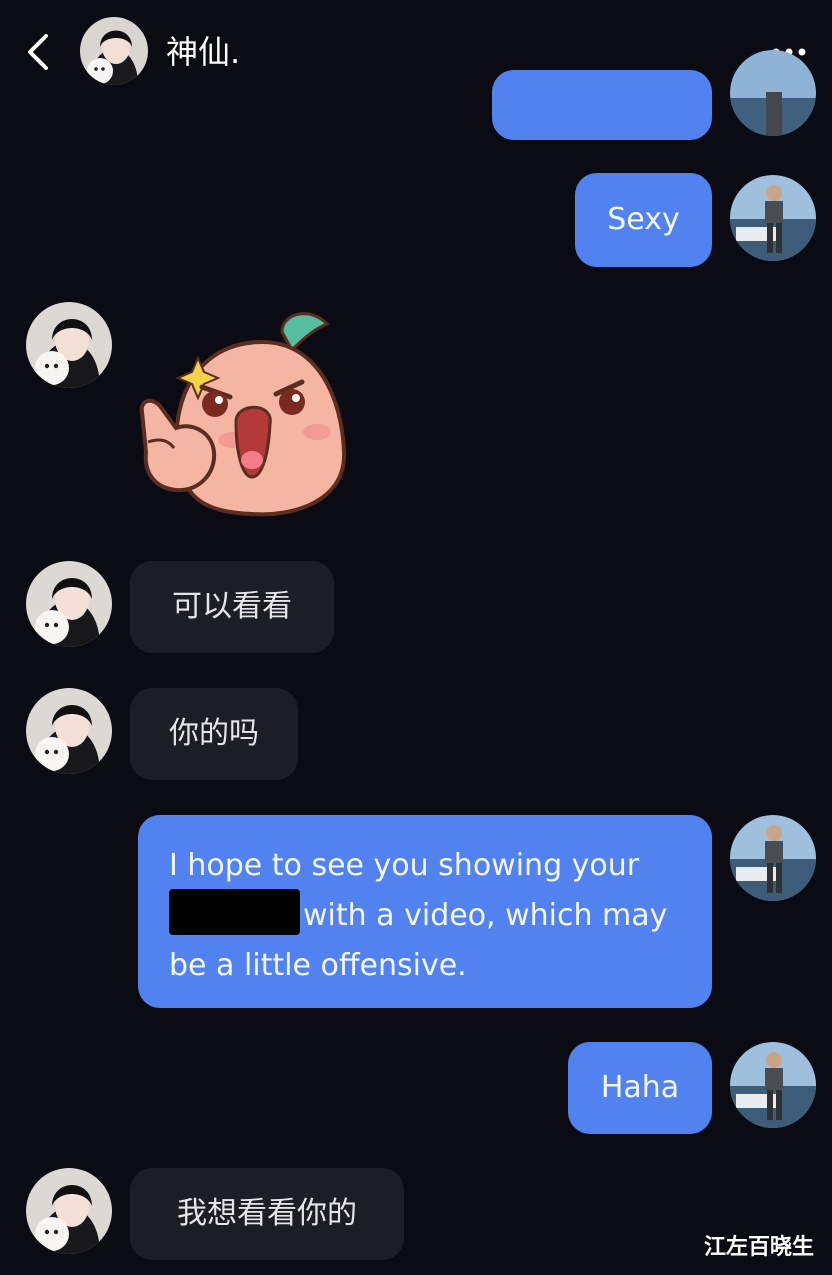 The height and width of the screenshot is (1275, 832). Describe the element at coordinates (214, 734) in the screenshot. I see `message-bubble: 你的吗` at that location.